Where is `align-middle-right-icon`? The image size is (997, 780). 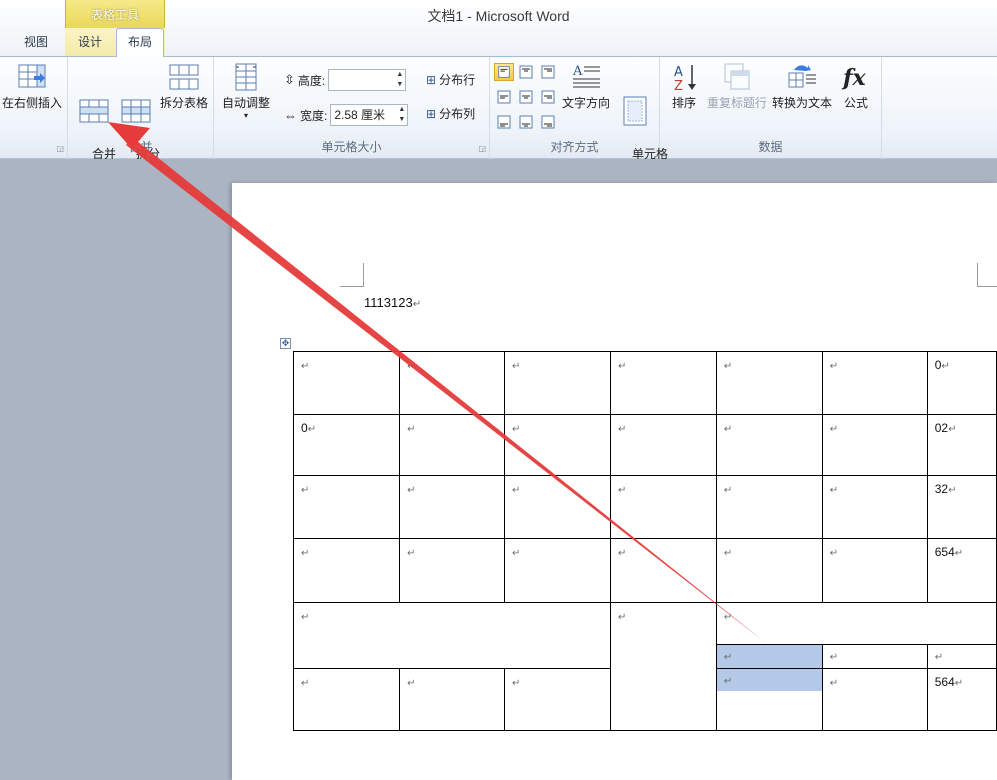
align-middle-right-icon is located at coordinates (548, 97).